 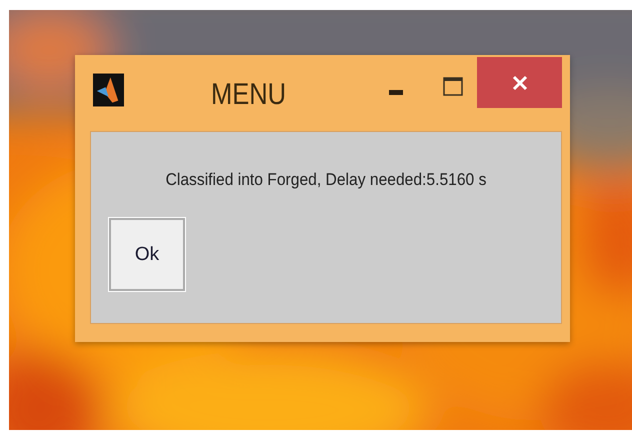 I want to click on ok-button: Ok, so click(x=147, y=254).